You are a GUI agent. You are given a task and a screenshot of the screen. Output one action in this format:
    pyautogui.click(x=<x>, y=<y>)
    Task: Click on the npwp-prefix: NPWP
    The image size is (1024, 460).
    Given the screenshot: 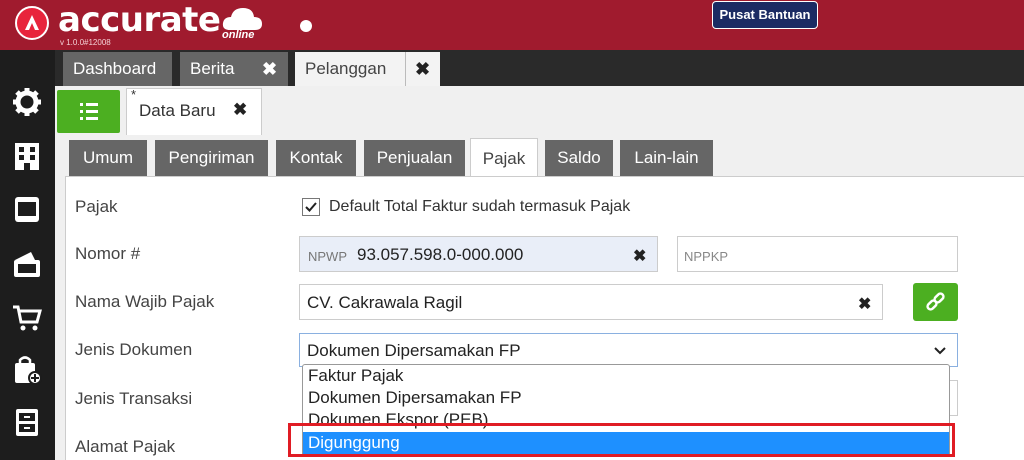 What is the action you would take?
    pyautogui.click(x=327, y=256)
    